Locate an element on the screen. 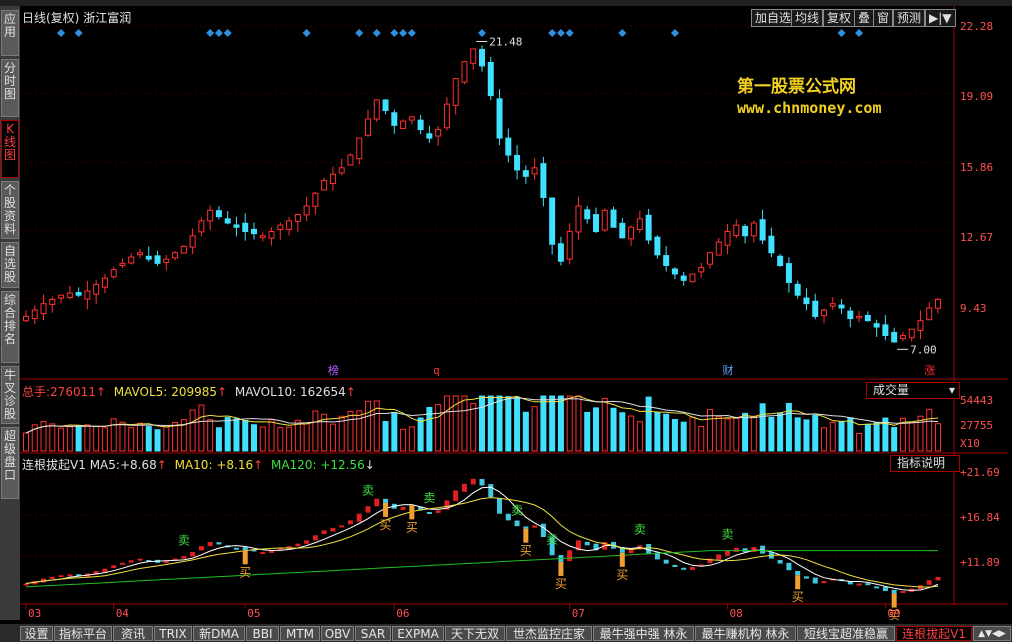  tab-sar: SAR is located at coordinates (373, 633).